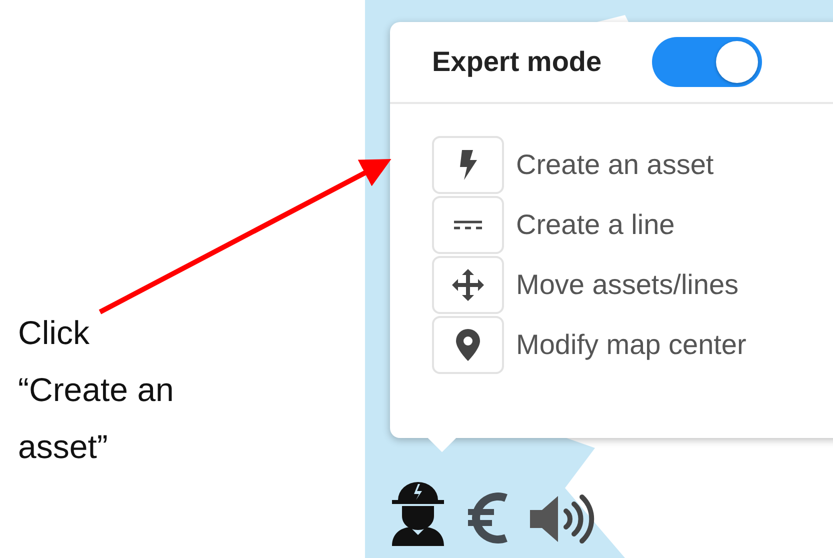 This screenshot has width=833, height=558. What do you see at coordinates (563, 519) in the screenshot?
I see `speaker-icon` at bounding box center [563, 519].